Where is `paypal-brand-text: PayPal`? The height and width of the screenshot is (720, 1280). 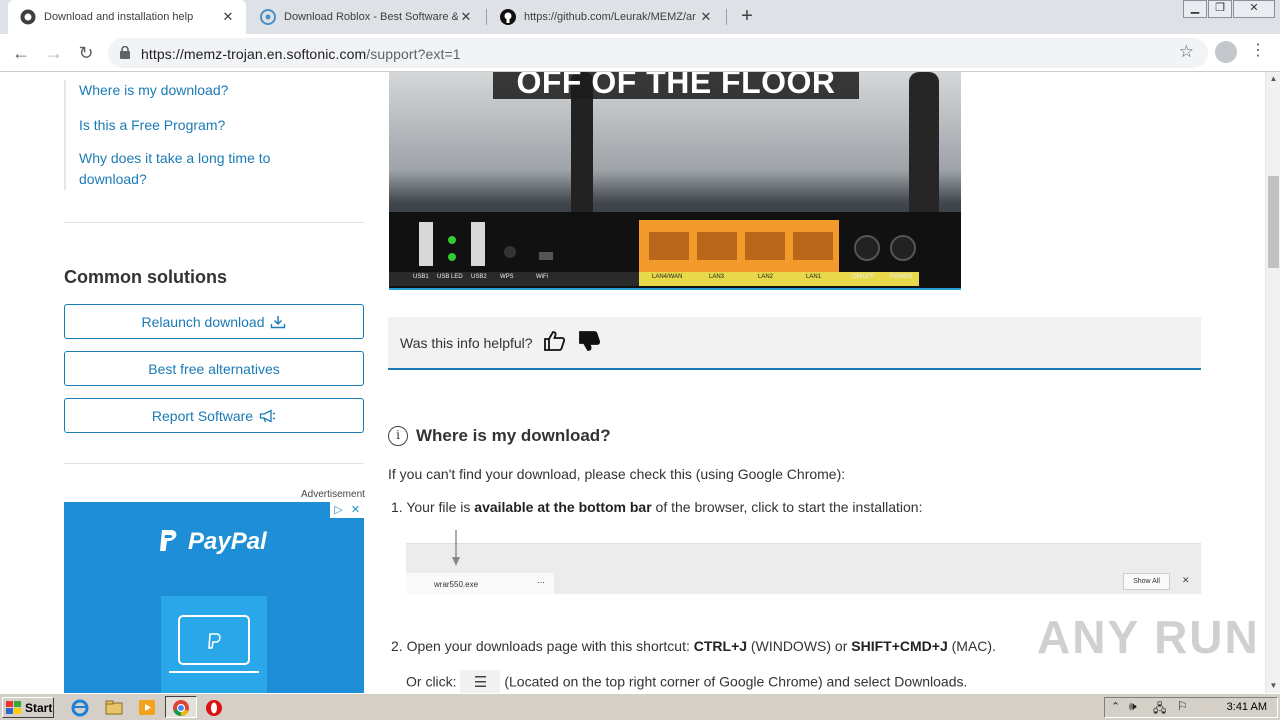 paypal-brand-text: PayPal is located at coordinates (227, 541).